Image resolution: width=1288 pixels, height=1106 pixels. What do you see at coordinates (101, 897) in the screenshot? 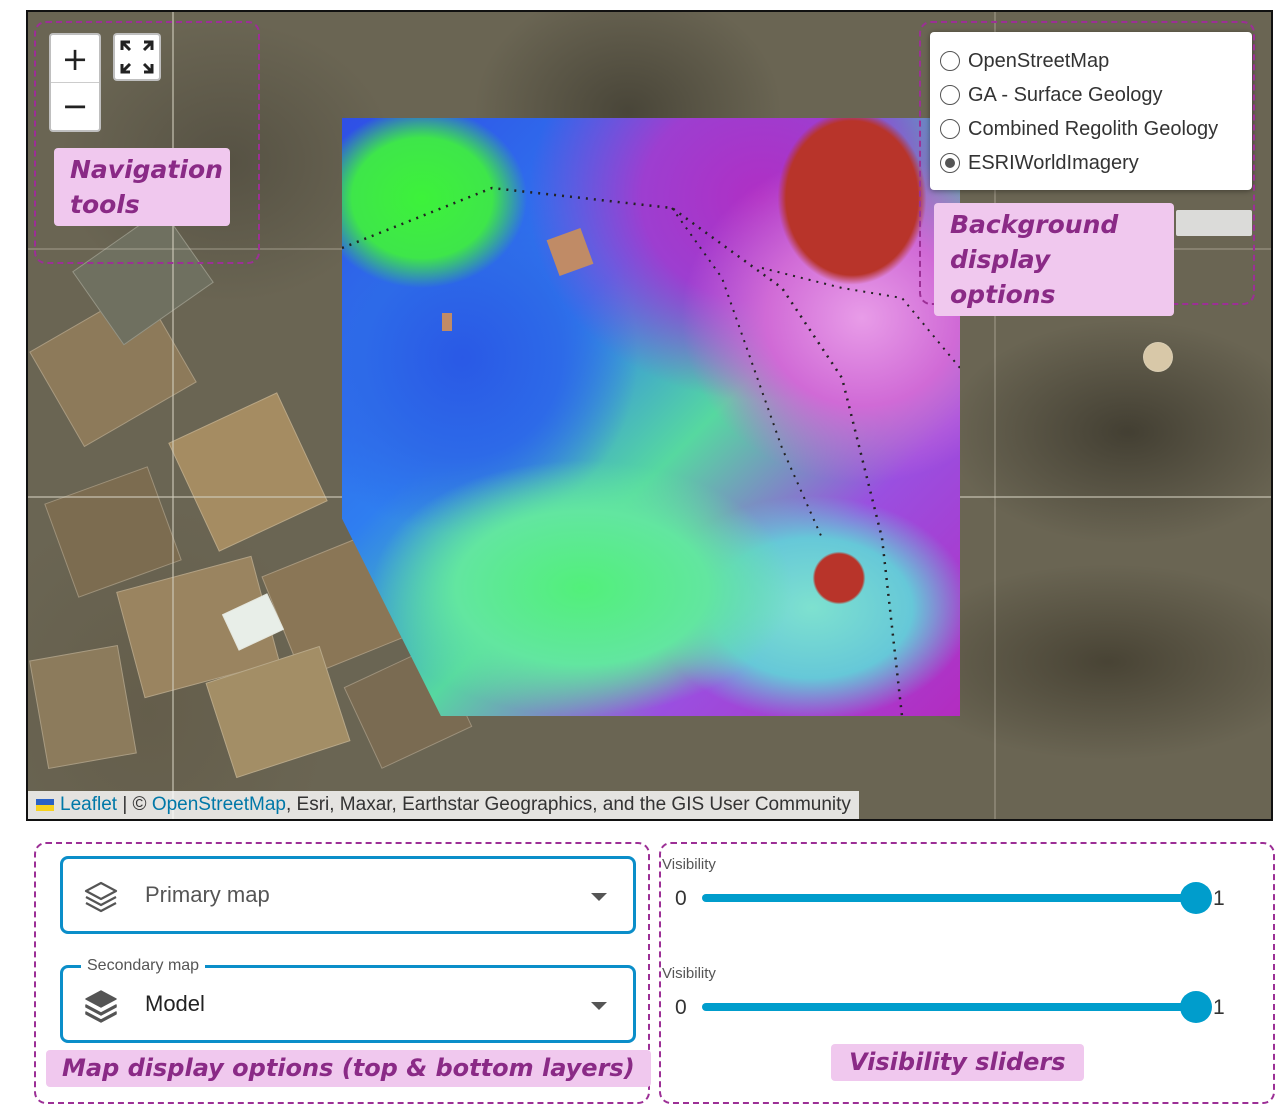
I see `layers-outline-icon` at bounding box center [101, 897].